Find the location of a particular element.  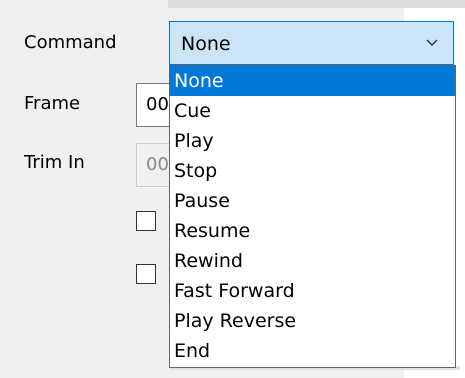

dropdown-option-play-reverse: Play Reverse is located at coordinates (312, 321).